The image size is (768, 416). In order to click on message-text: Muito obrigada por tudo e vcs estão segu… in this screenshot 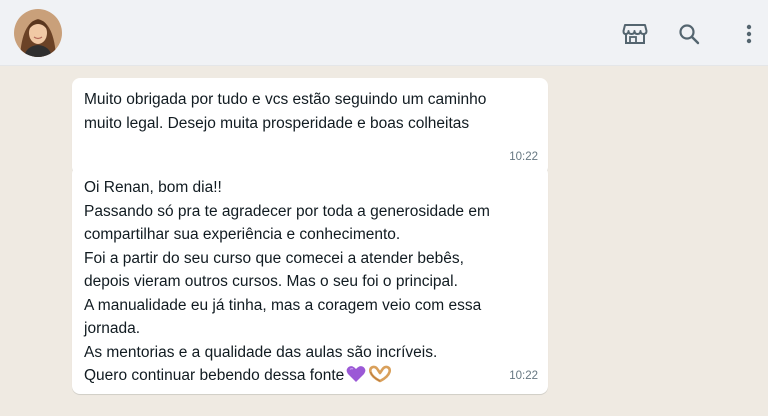, I will do `click(285, 111)`.